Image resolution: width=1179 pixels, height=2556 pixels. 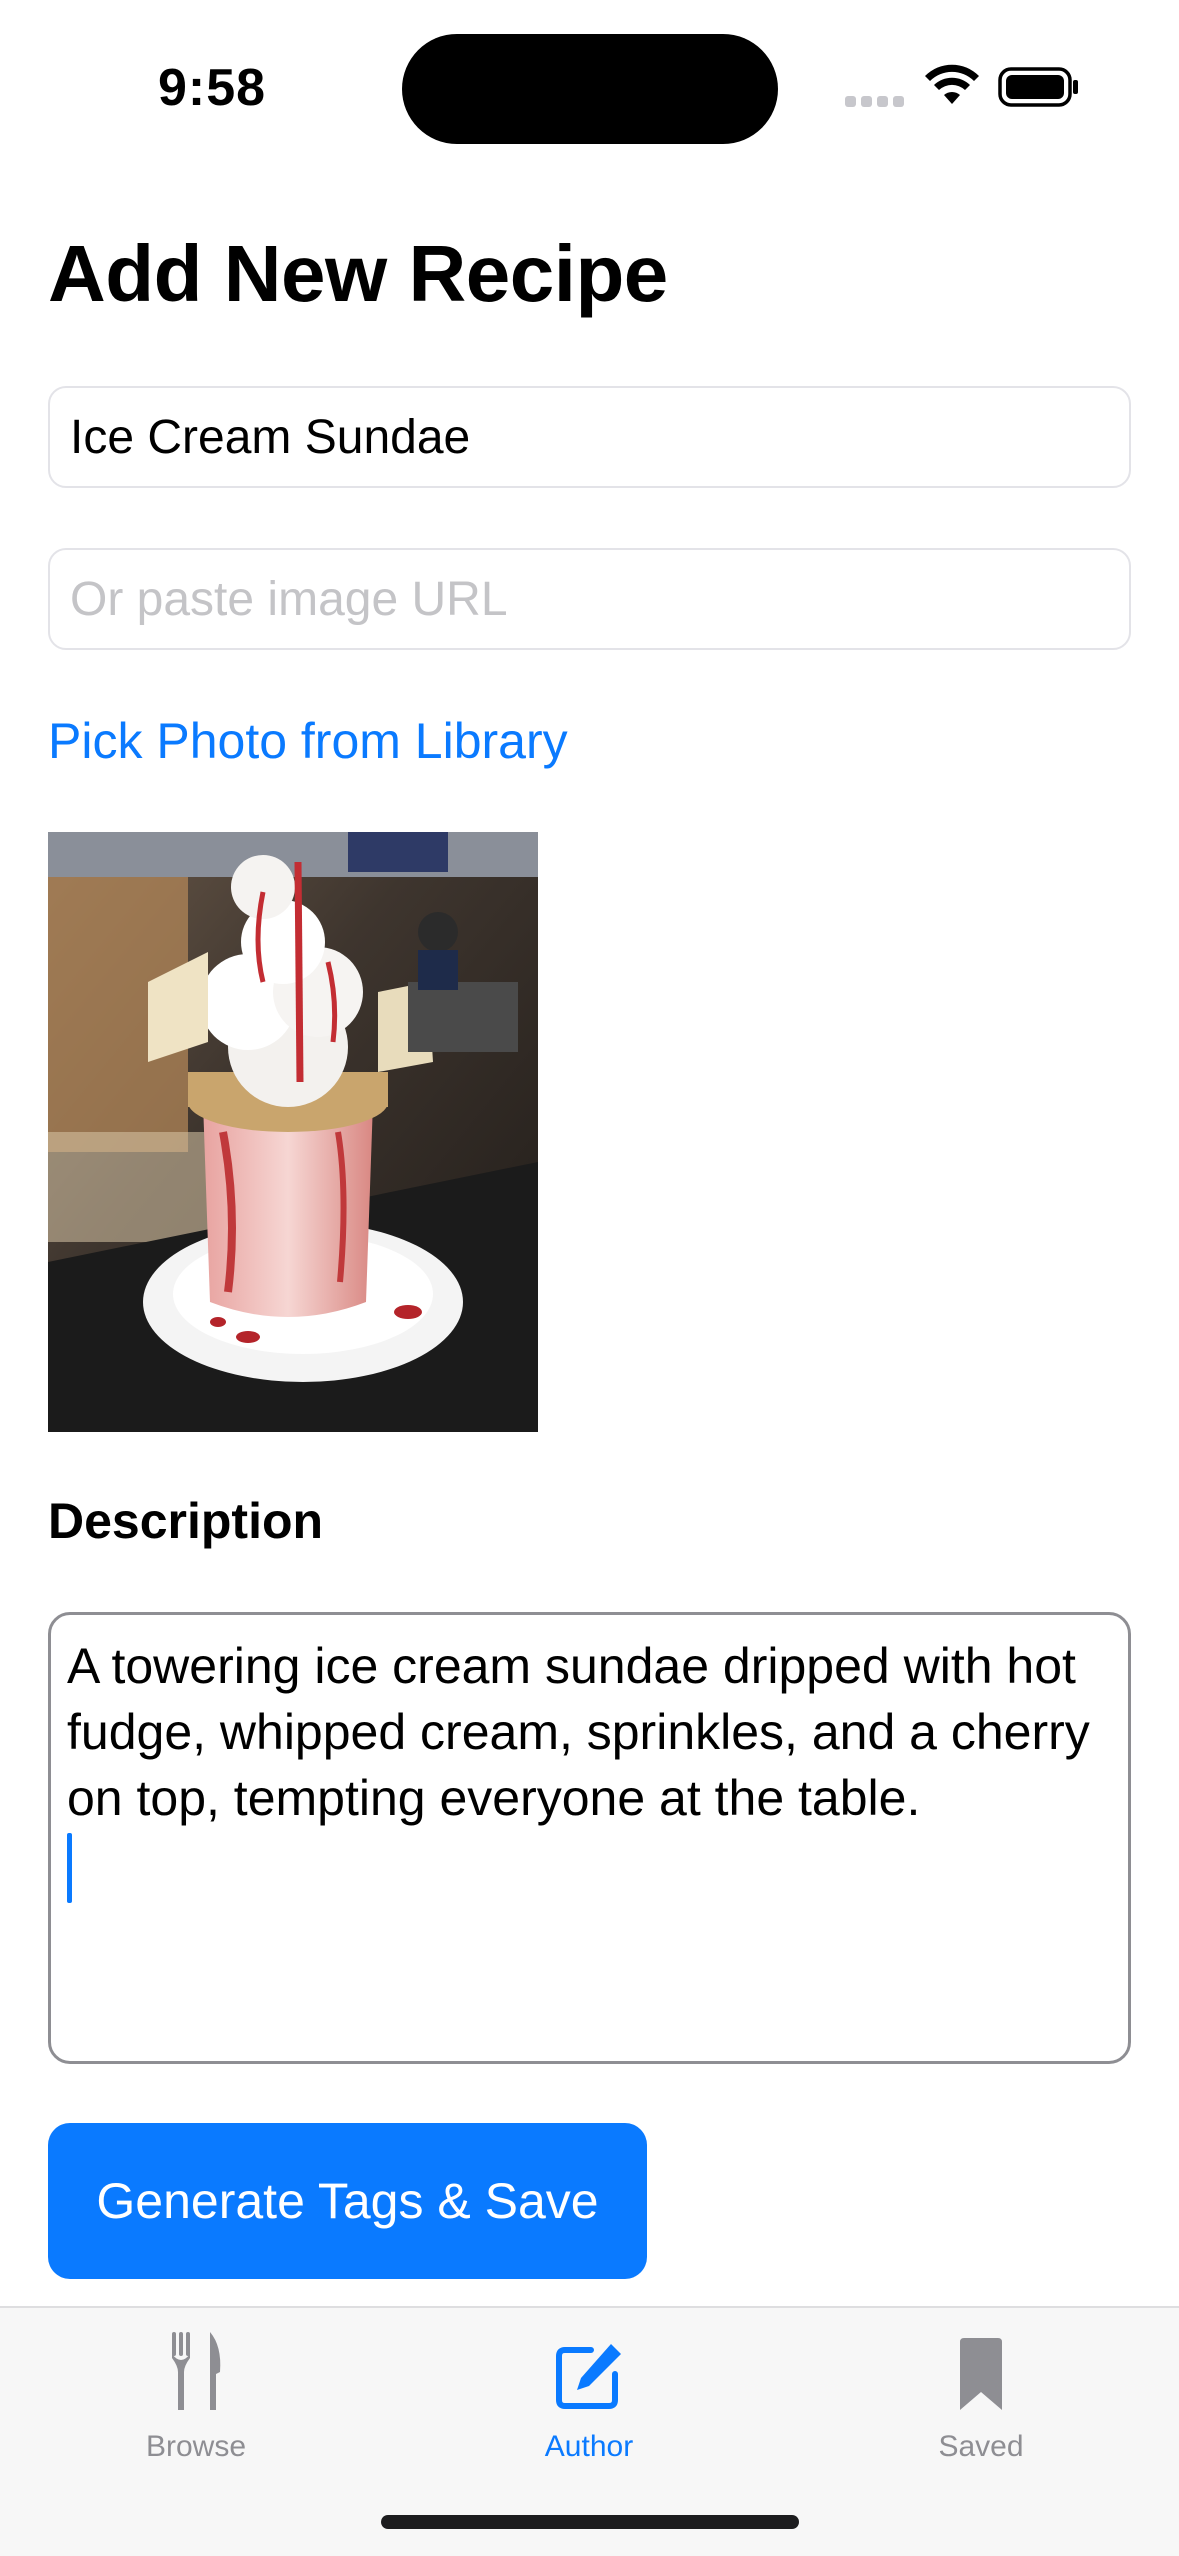 What do you see at coordinates (589, 2446) in the screenshot?
I see `tab-author-label: Author` at bounding box center [589, 2446].